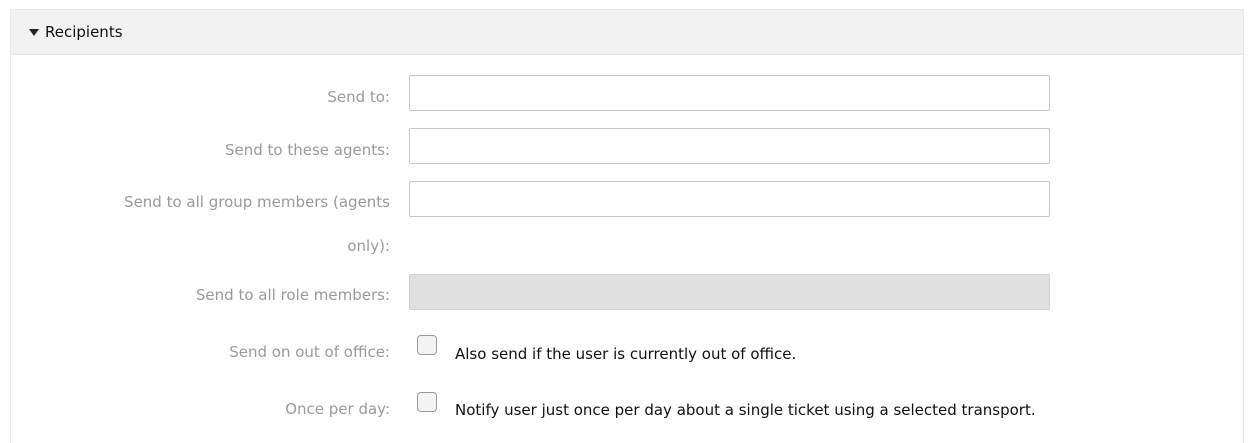  Describe the element at coordinates (292, 295) in the screenshot. I see `send-to-role-members-label: Send to all role members:` at that location.